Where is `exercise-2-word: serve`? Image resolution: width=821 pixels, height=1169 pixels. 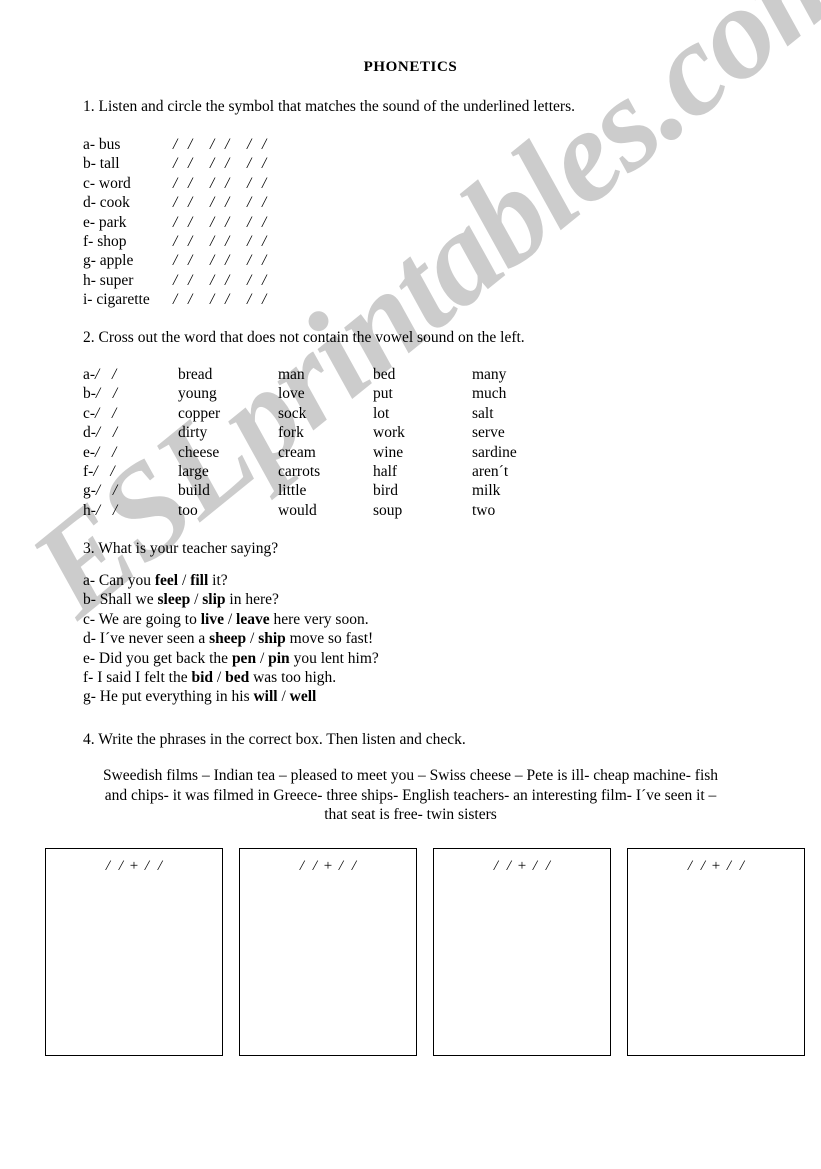 exercise-2-word: serve is located at coordinates (488, 433).